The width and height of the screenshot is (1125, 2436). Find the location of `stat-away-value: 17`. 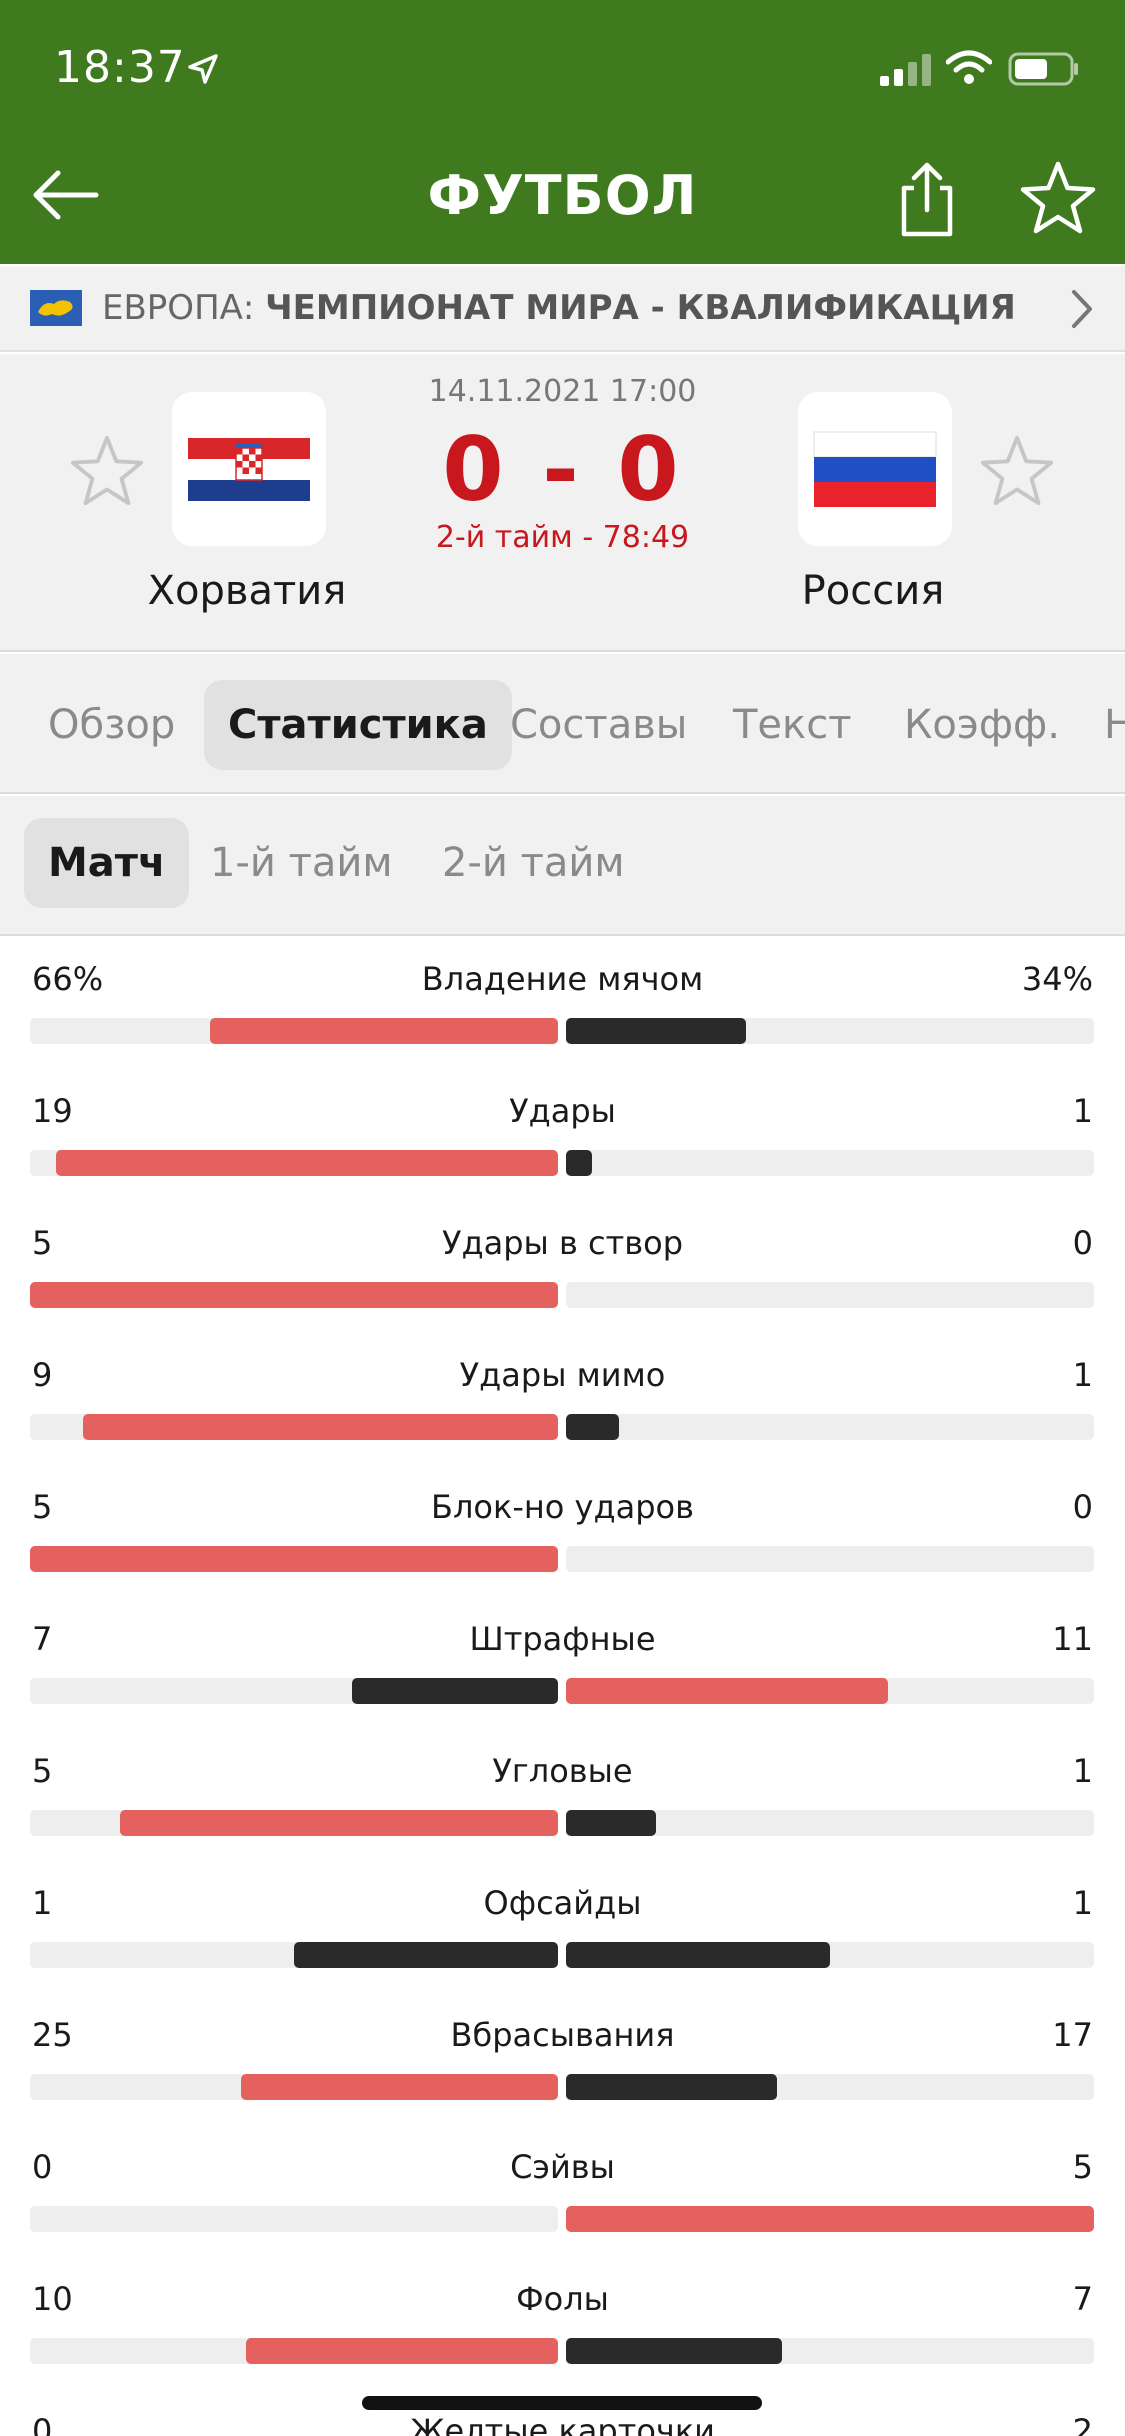

stat-away-value: 17 is located at coordinates (1072, 2035).